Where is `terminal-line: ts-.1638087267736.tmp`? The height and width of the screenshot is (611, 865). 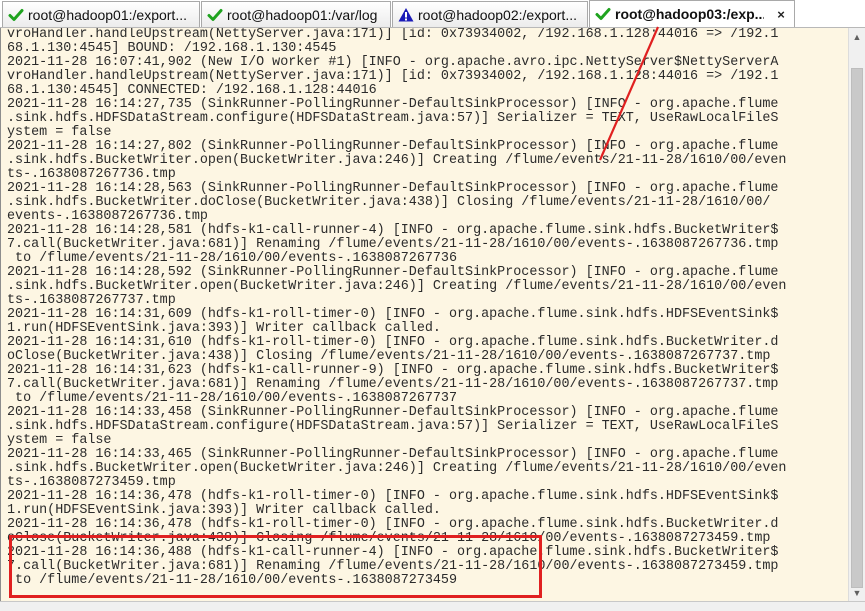 terminal-line: ts-.1638087267736.tmp is located at coordinates (91, 174).